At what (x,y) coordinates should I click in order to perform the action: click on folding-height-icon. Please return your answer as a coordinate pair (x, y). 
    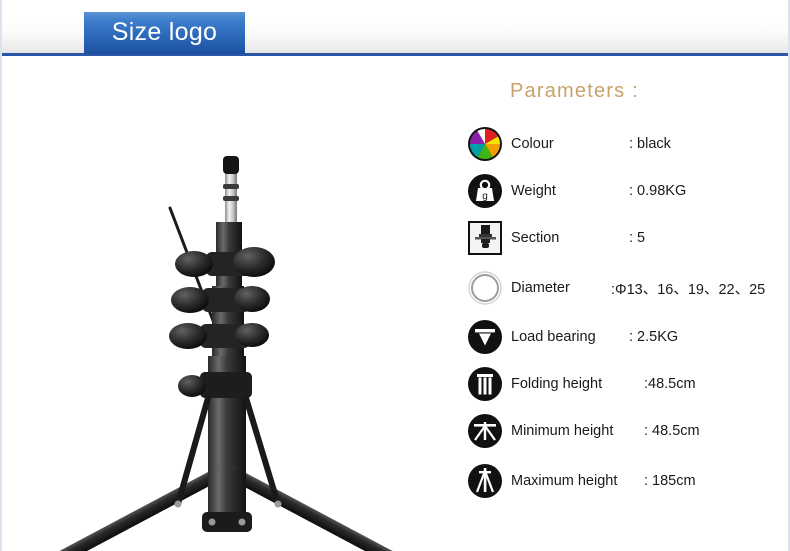
    Looking at the image, I should click on (485, 384).